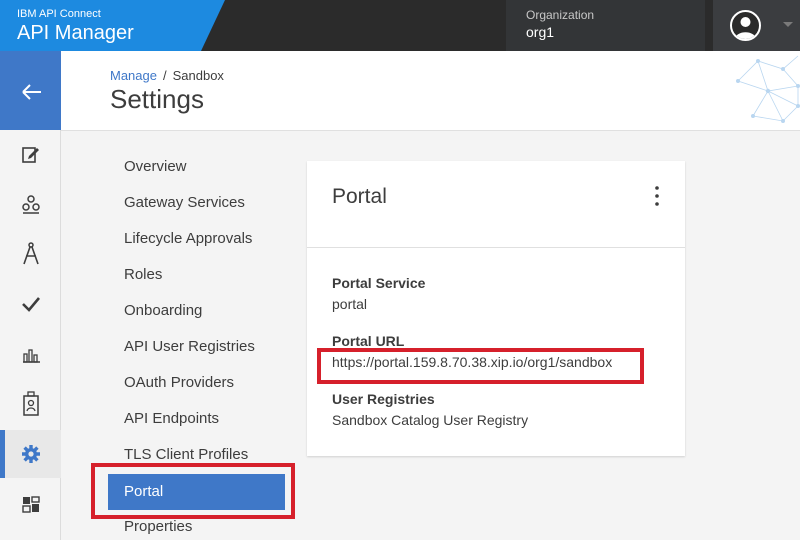 The width and height of the screenshot is (800, 540). I want to click on organization-value: org1, so click(540, 32).